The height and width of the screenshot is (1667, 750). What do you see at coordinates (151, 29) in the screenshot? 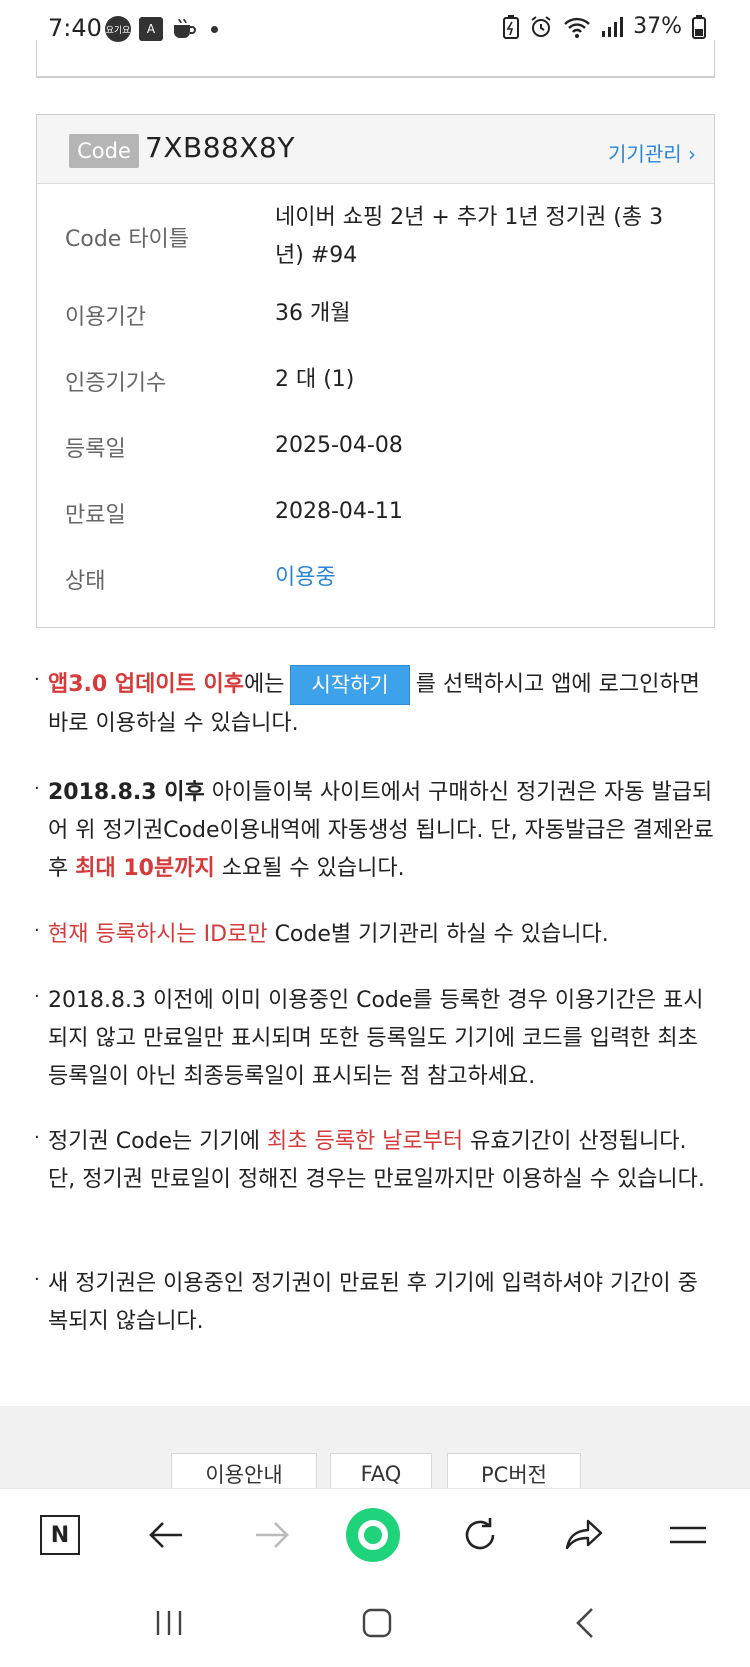
I see `translate-icon: A` at bounding box center [151, 29].